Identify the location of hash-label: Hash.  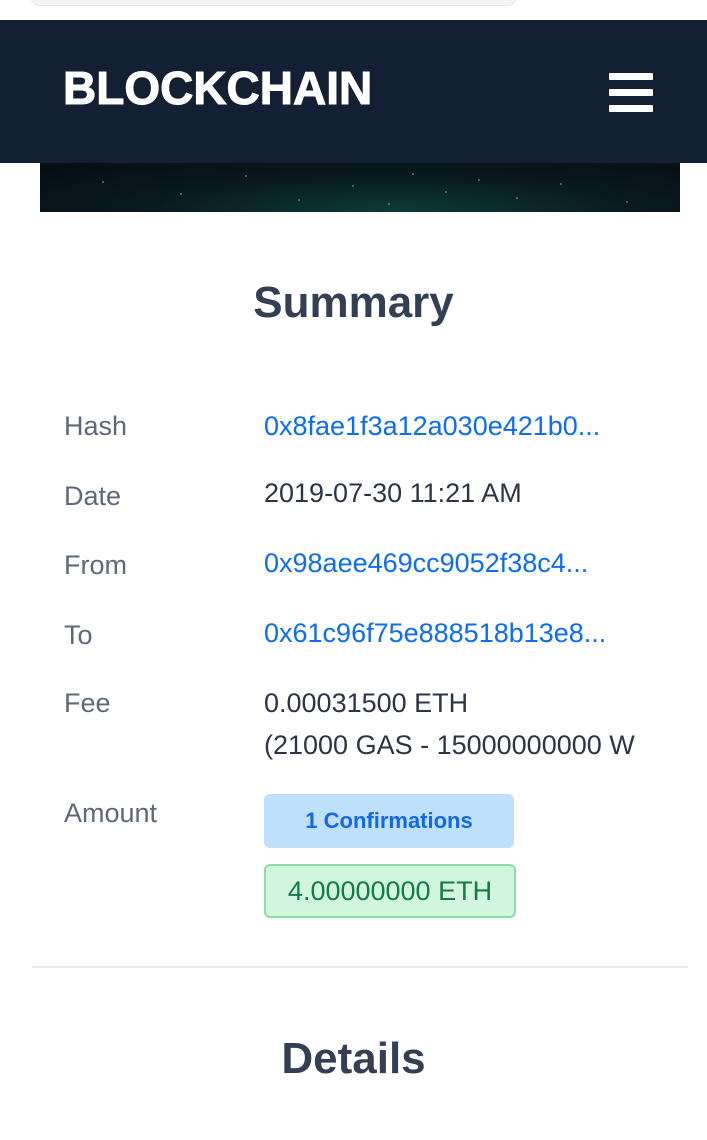
(96, 426).